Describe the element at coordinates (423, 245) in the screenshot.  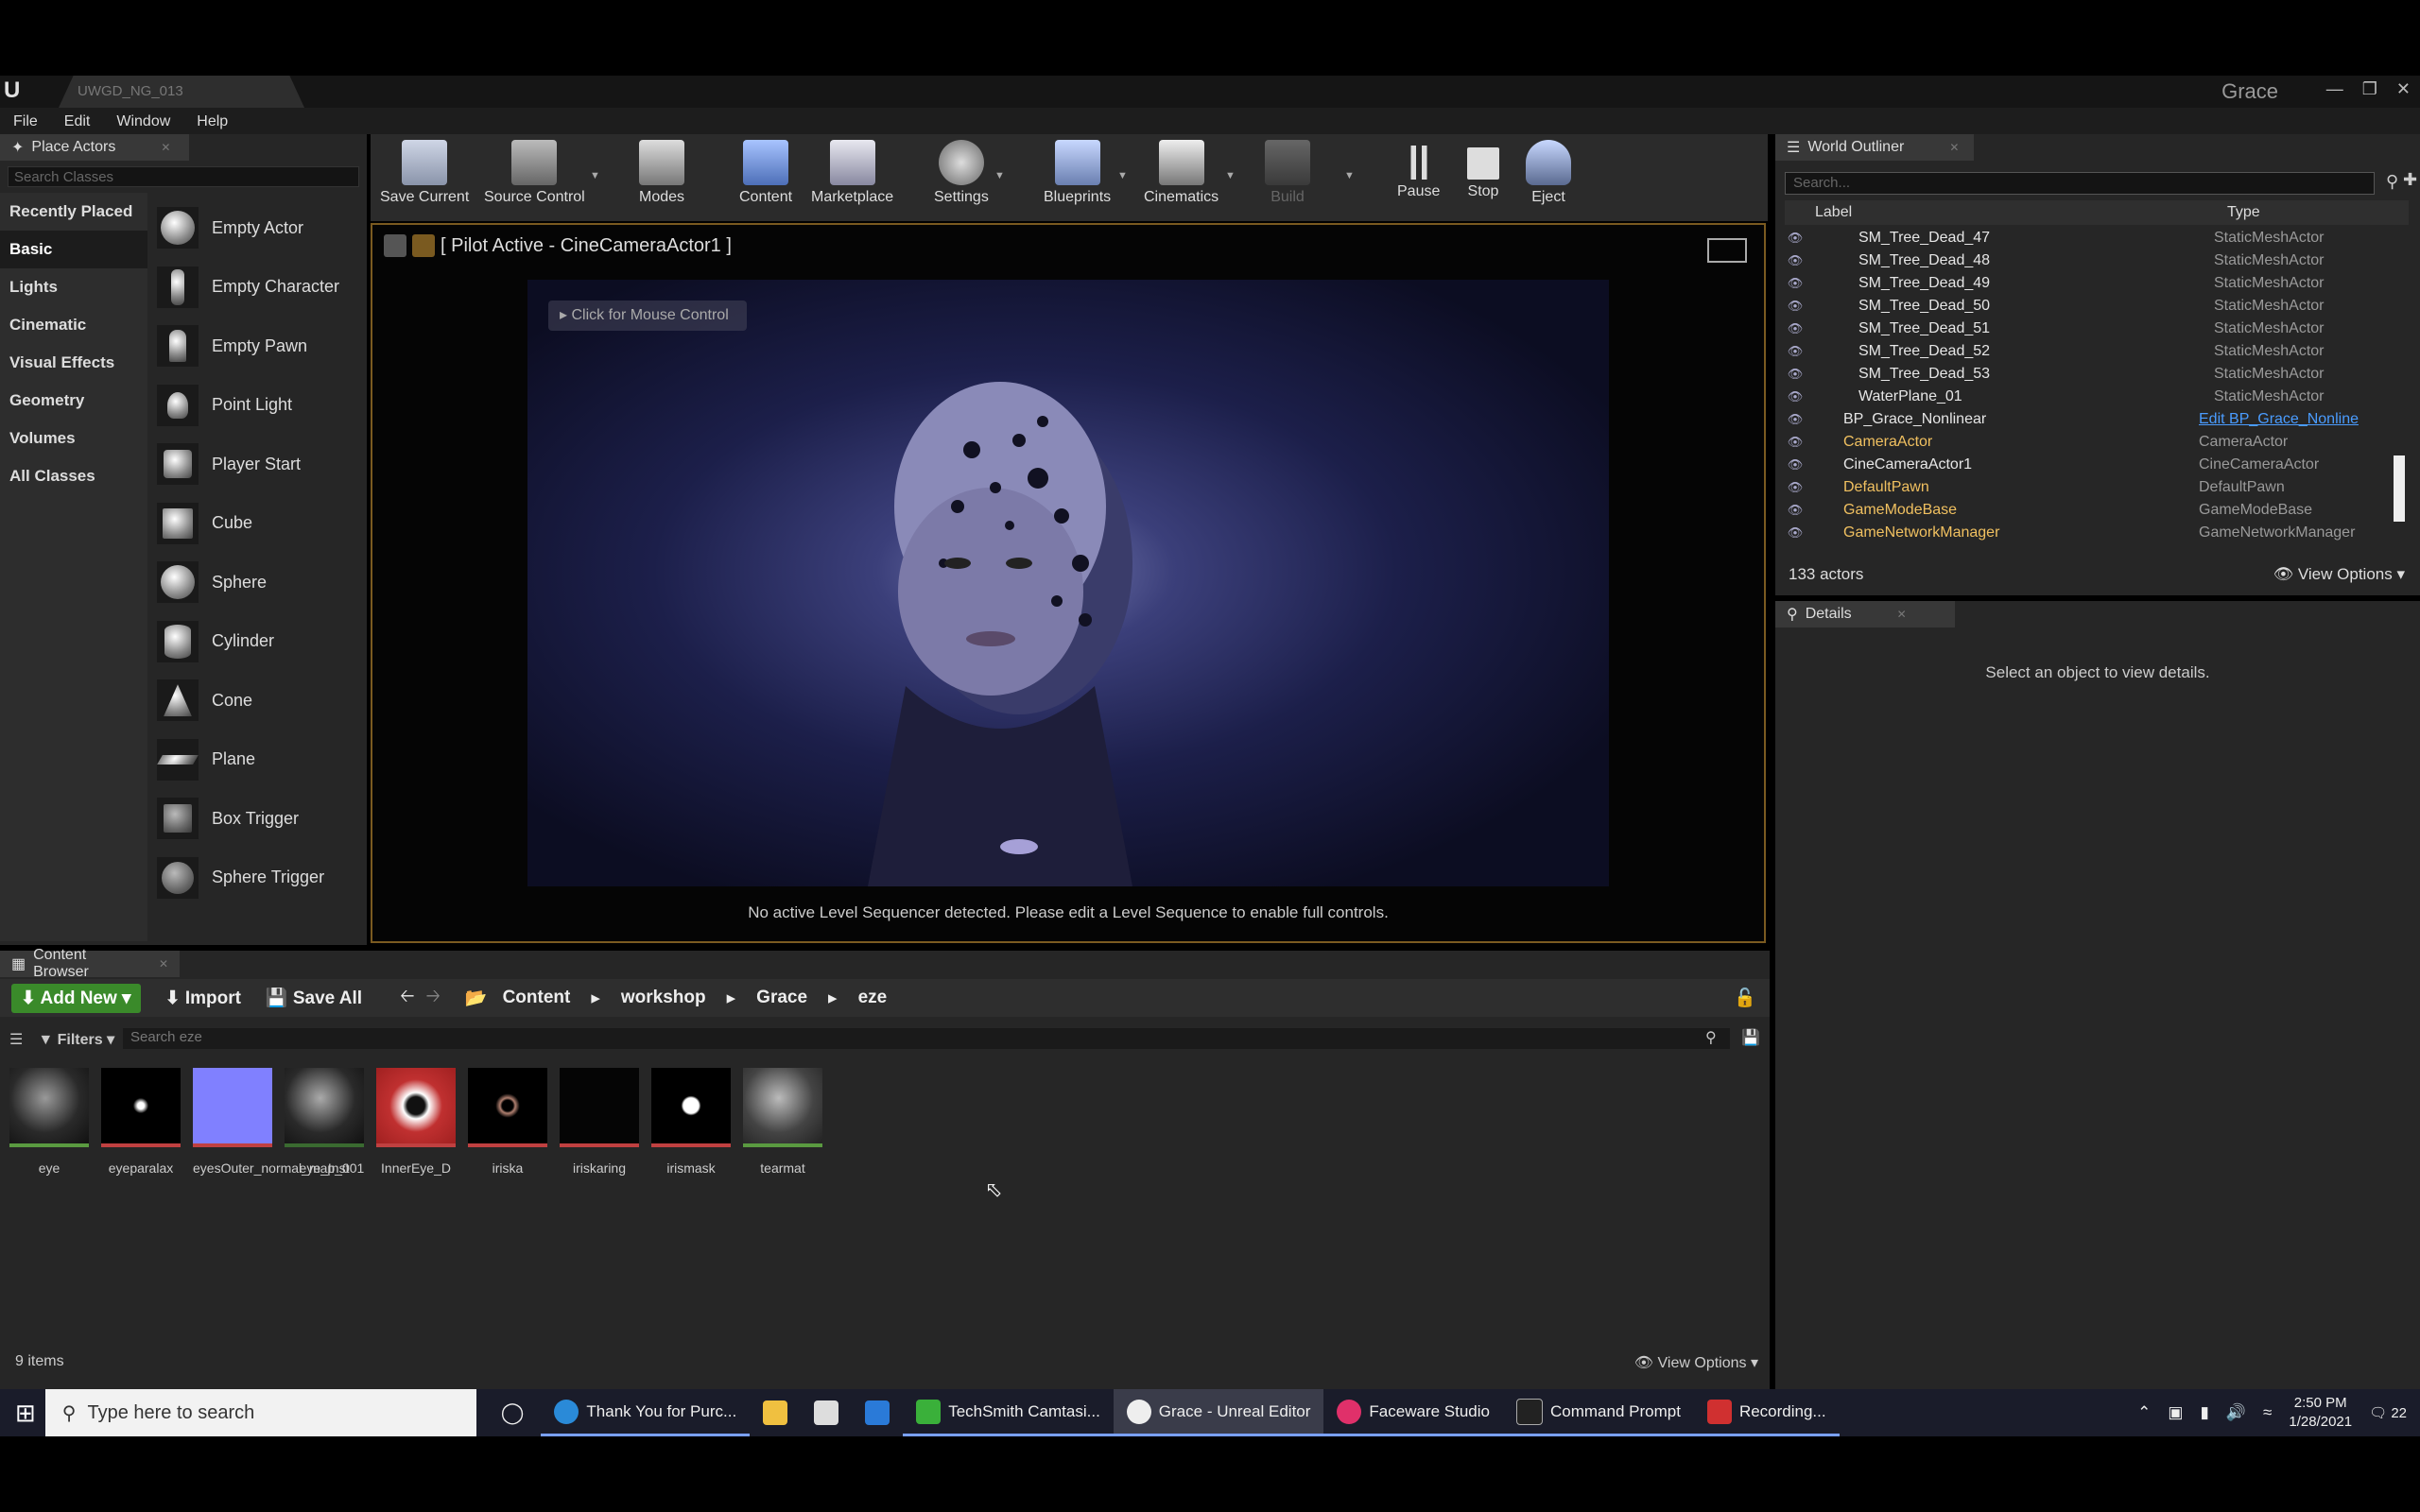
I see `pilot-camera-icon` at that location.